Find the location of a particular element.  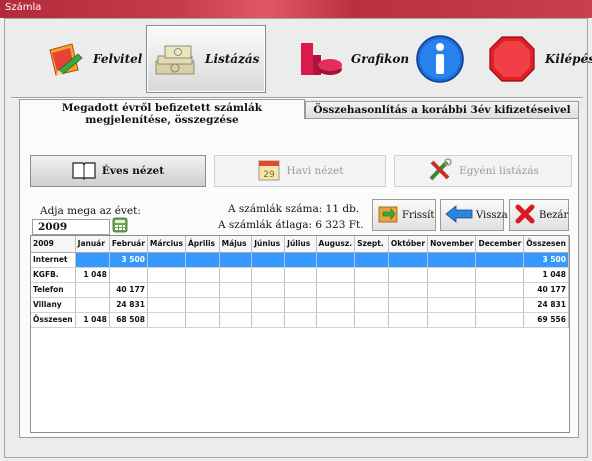

table-row: Villany 24 831 24 831 is located at coordinates (300, 305).